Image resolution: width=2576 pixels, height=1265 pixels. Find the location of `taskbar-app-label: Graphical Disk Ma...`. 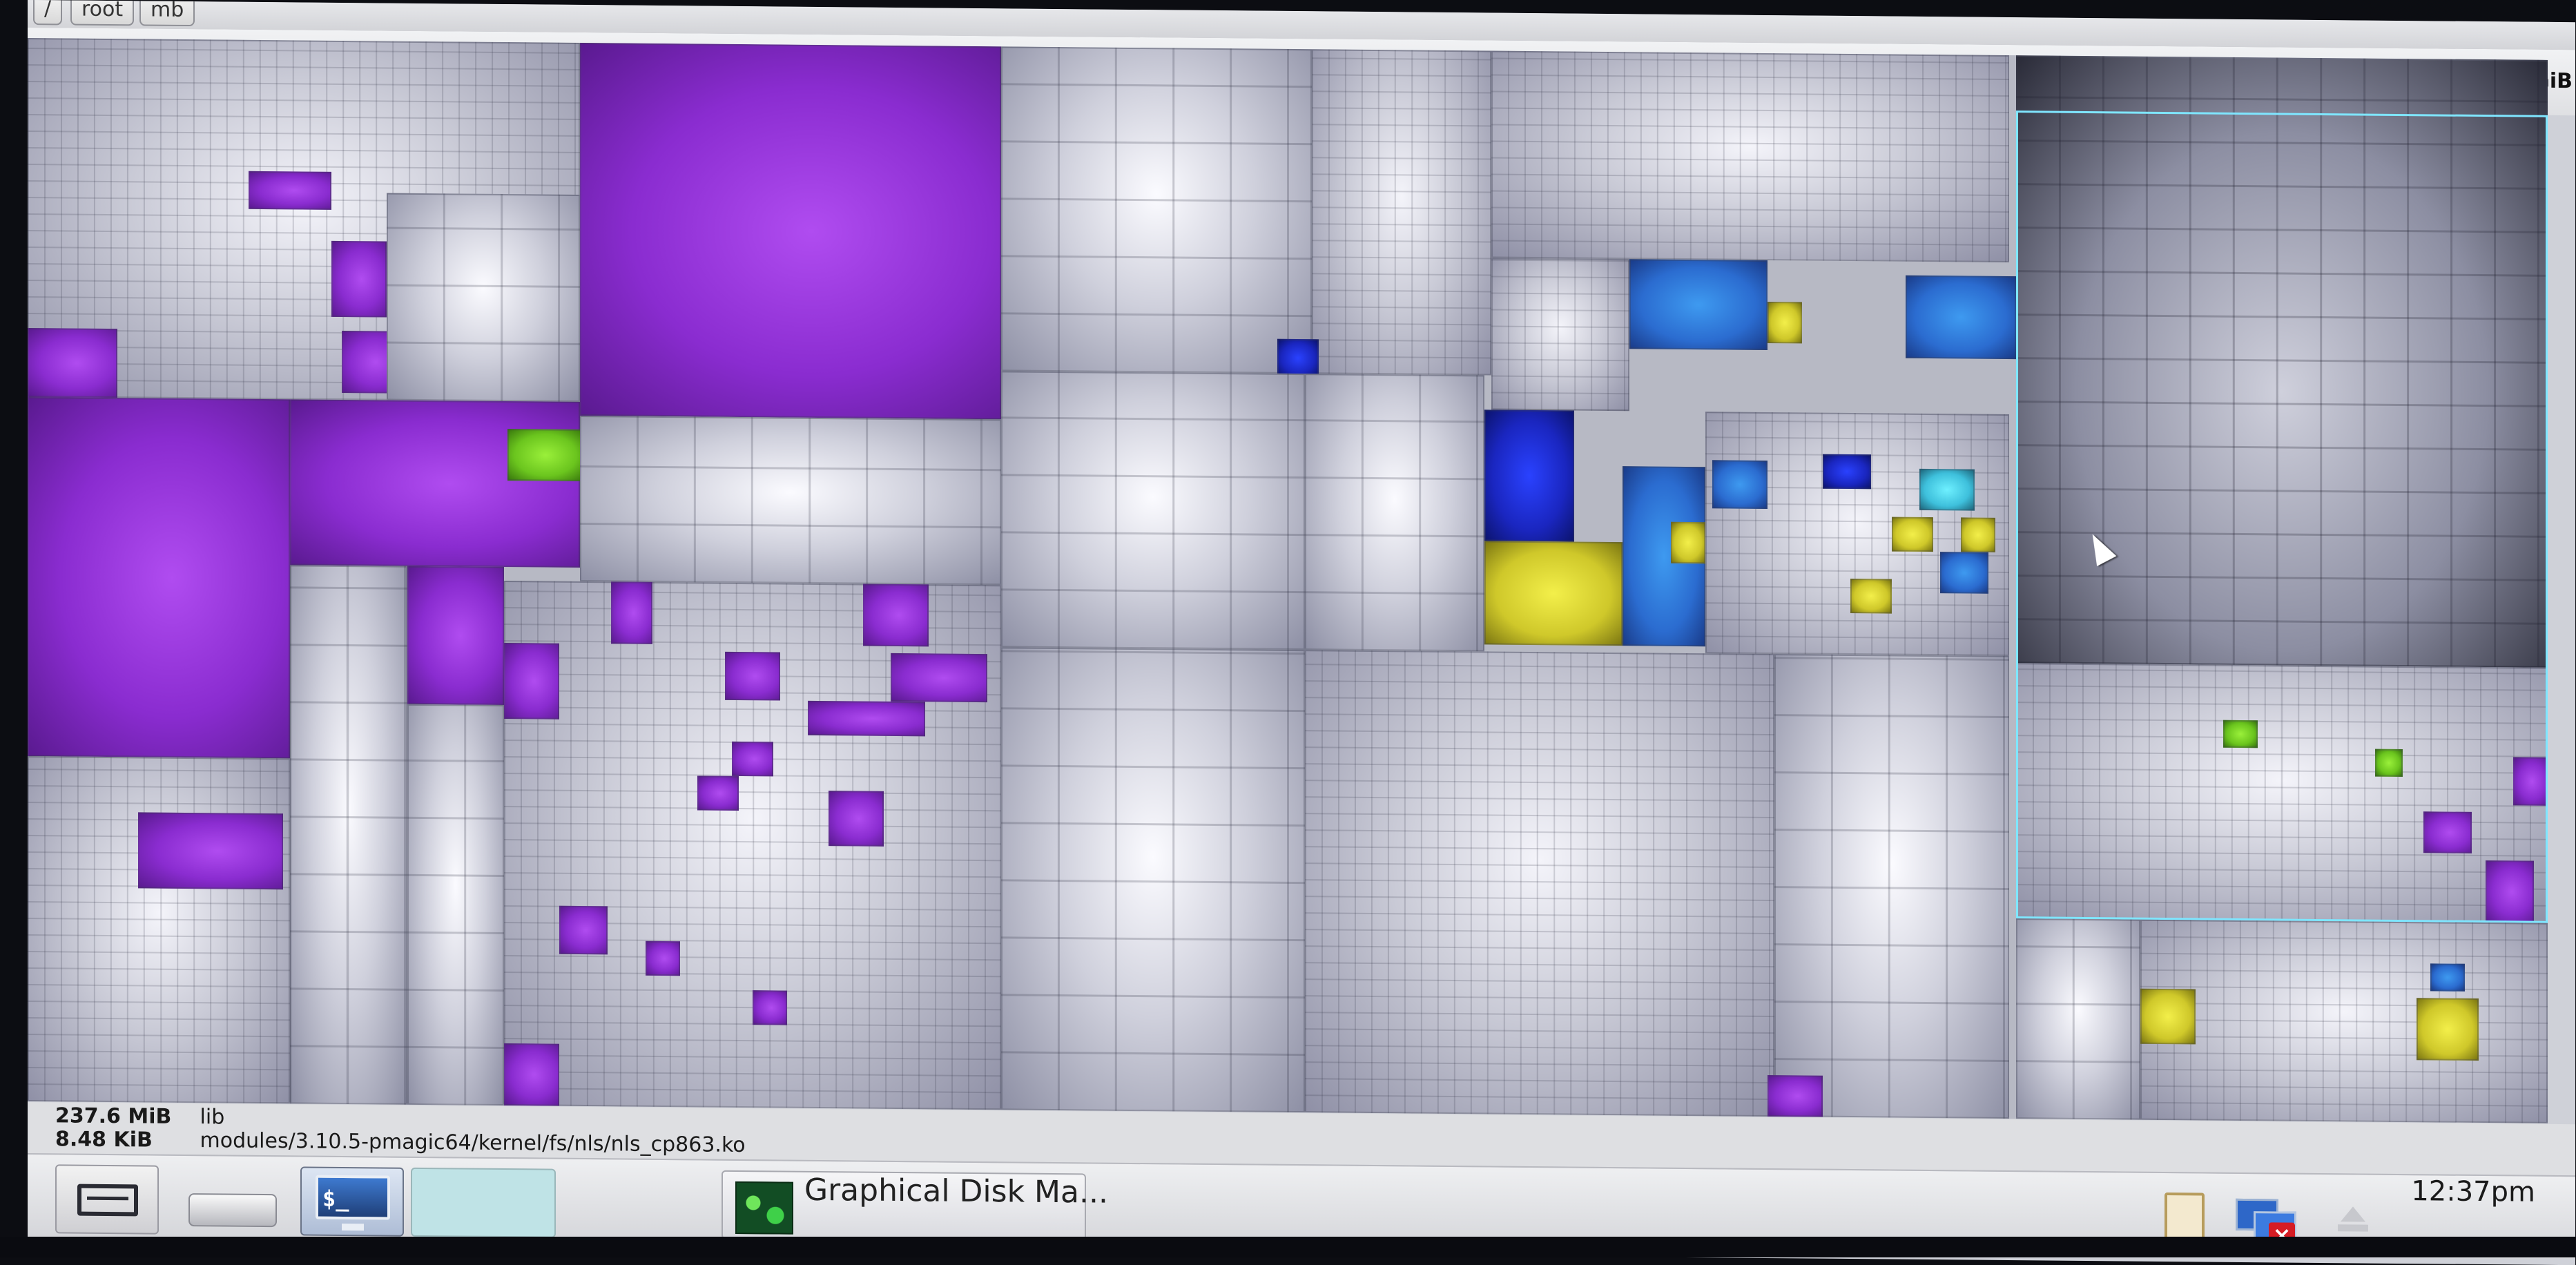

taskbar-app-label: Graphical Disk Ma... is located at coordinates (956, 1191).